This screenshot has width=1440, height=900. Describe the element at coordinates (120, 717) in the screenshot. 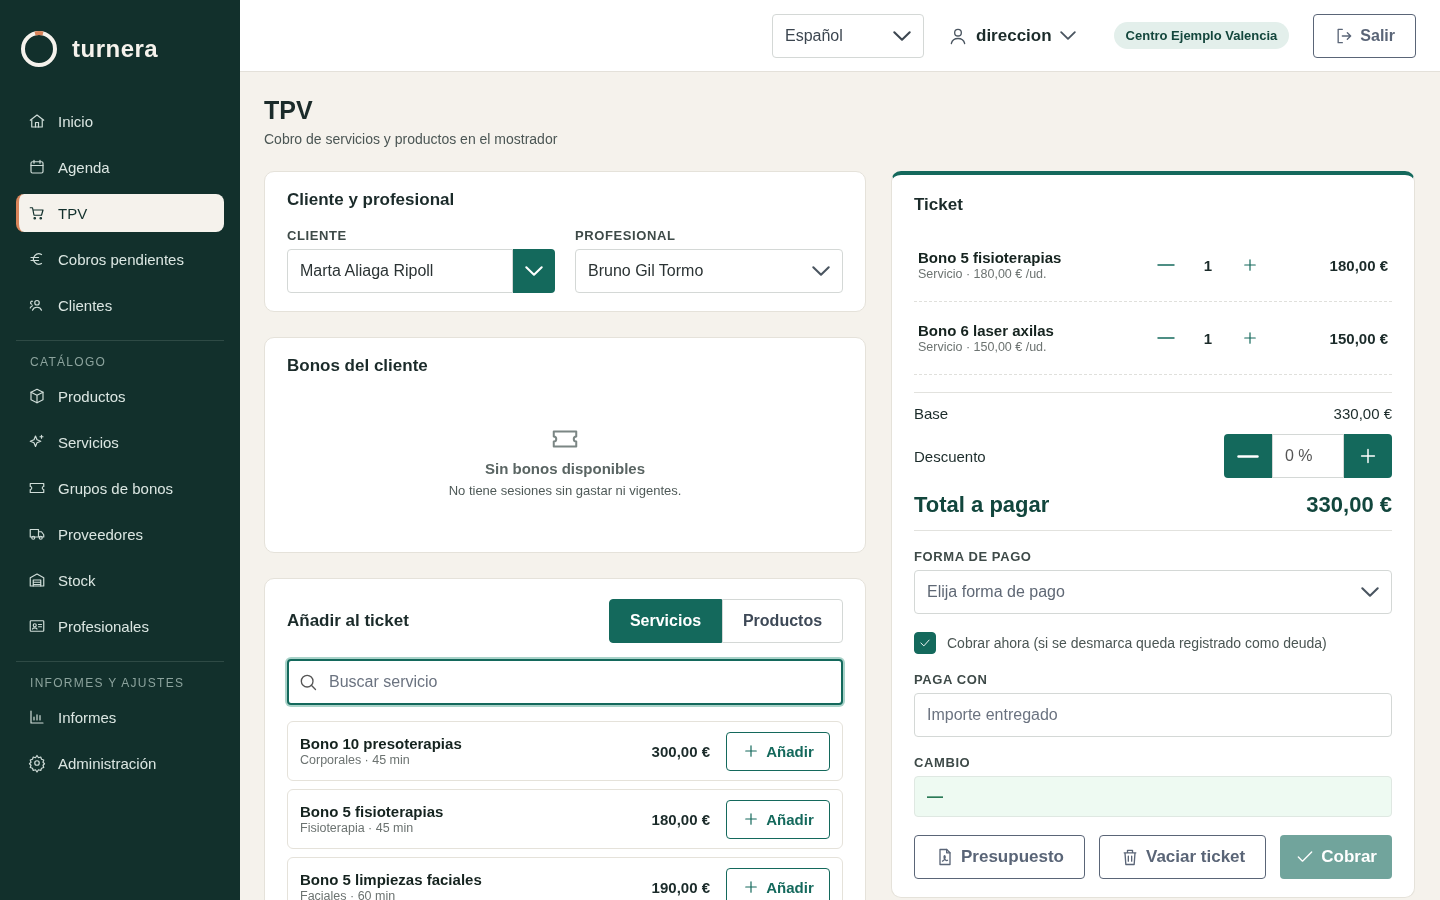

I see `sidebar-item: Informes` at that location.